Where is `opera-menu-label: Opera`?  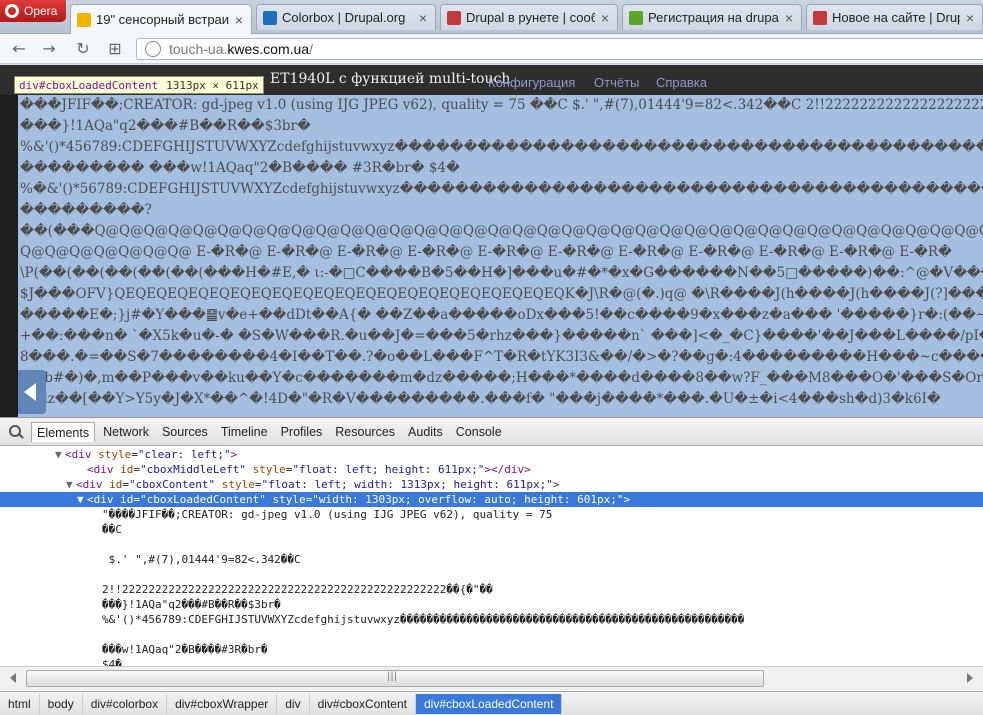
opera-menu-label: Opera is located at coordinates (41, 11).